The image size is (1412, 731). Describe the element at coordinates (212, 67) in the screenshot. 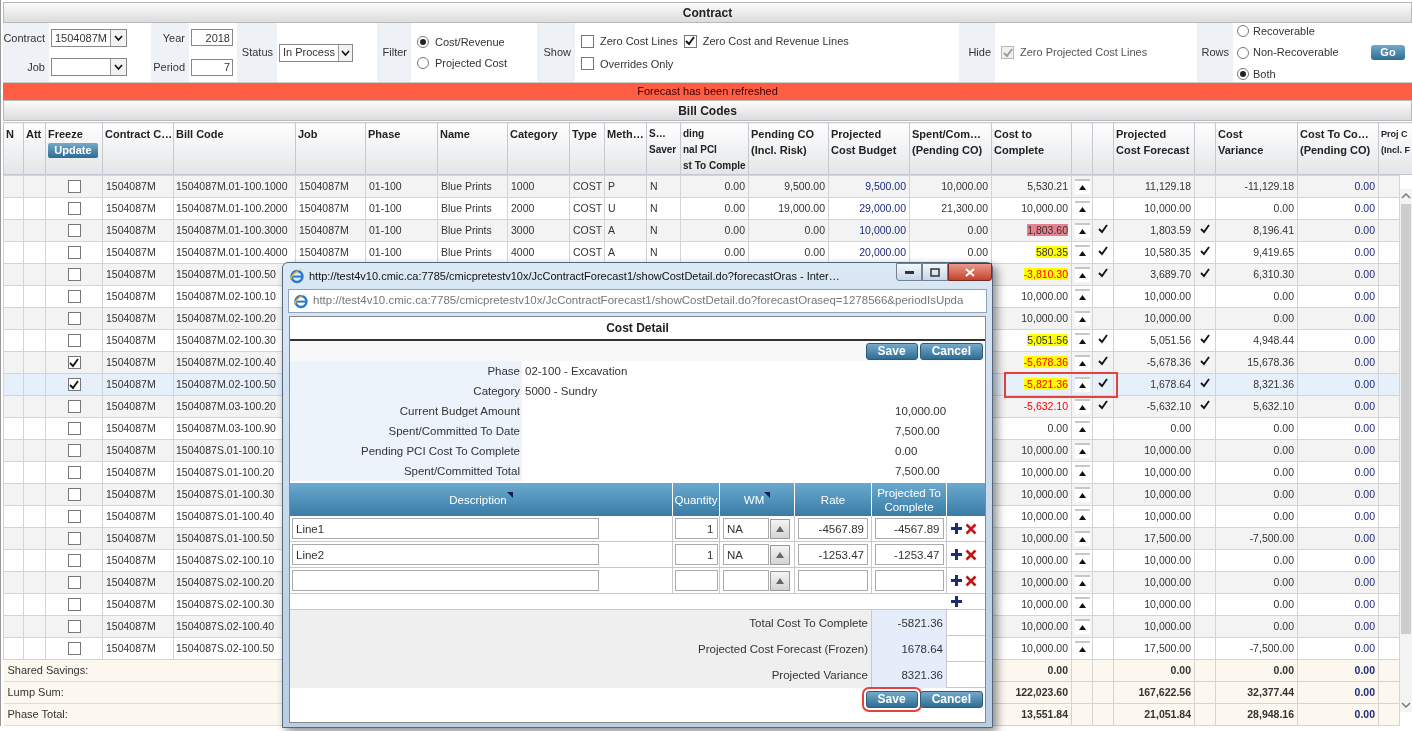

I see `period-field: 7` at that location.